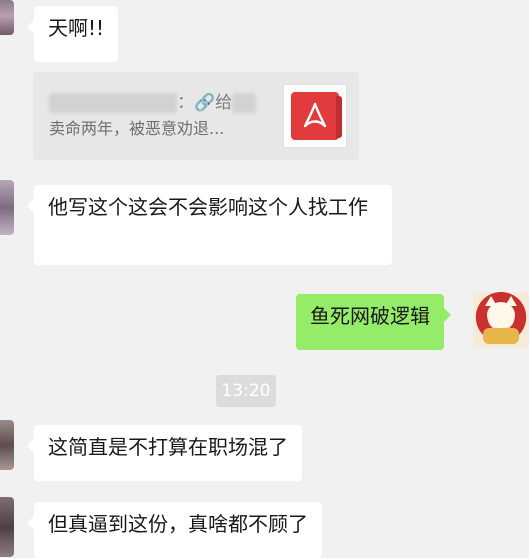 The width and height of the screenshot is (529, 558). What do you see at coordinates (370, 316) in the screenshot?
I see `message-text: 鱼死网破逻辑` at bounding box center [370, 316].